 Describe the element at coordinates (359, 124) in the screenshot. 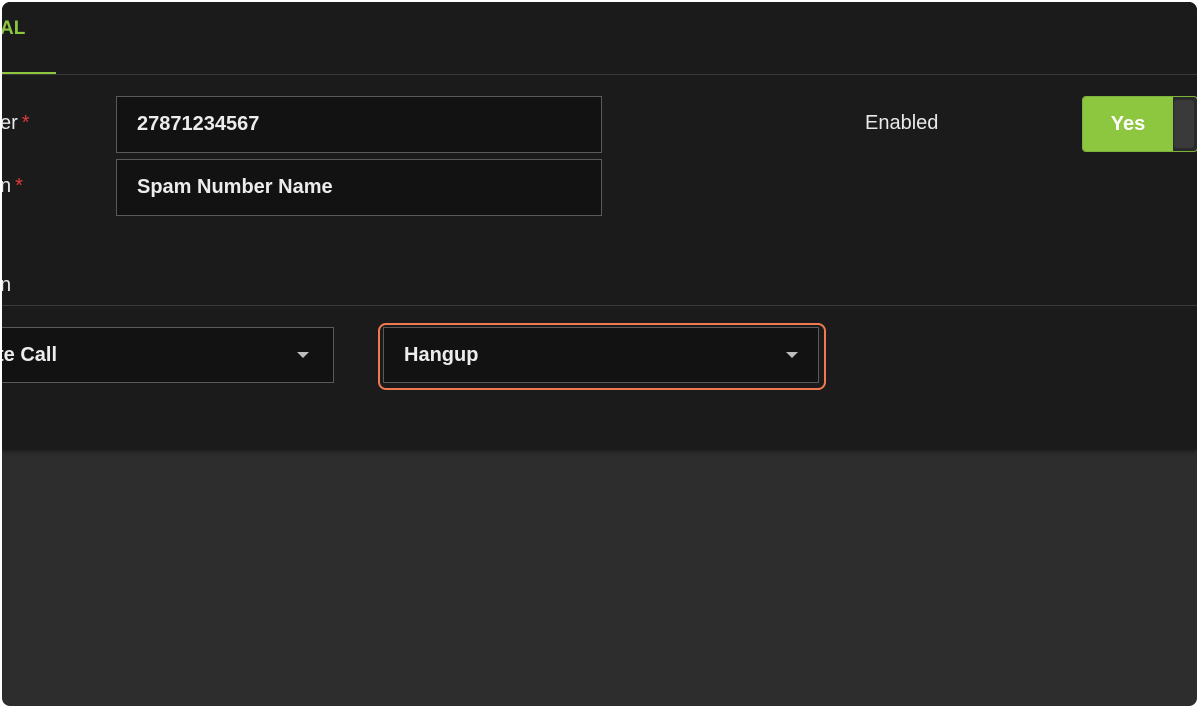

I see `number-field: 27871234567` at that location.